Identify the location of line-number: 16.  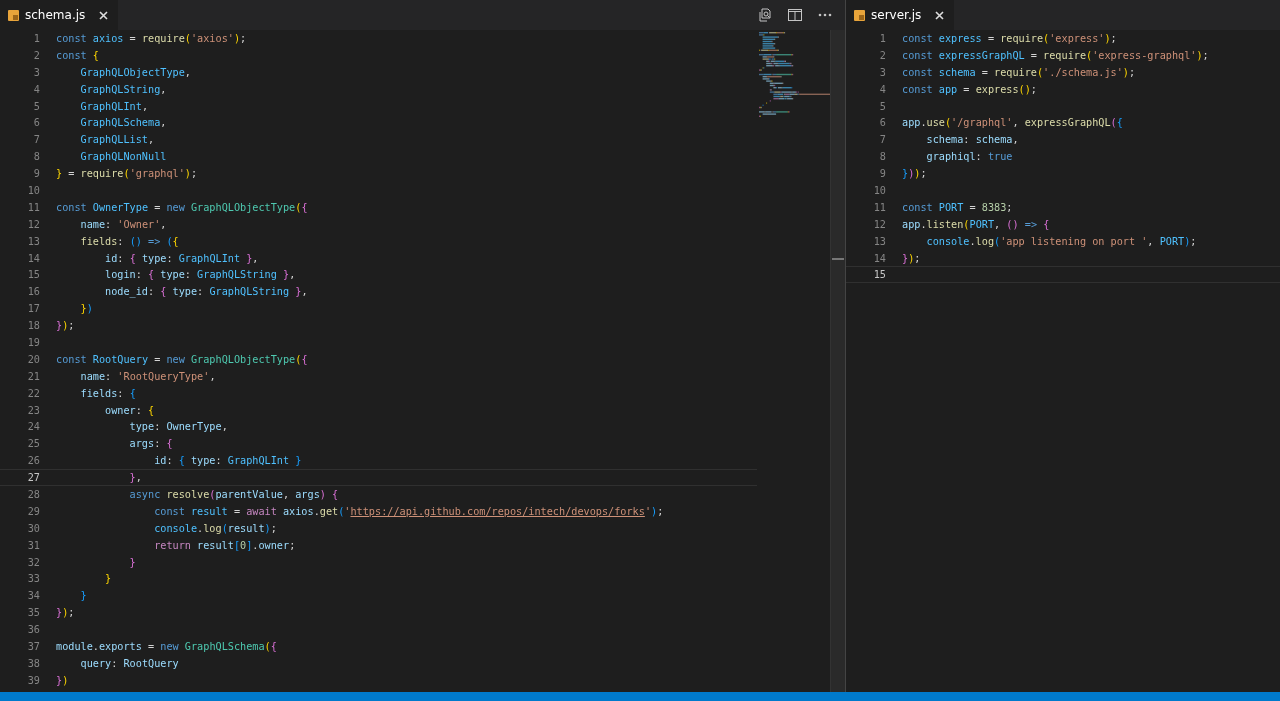
(33, 292).